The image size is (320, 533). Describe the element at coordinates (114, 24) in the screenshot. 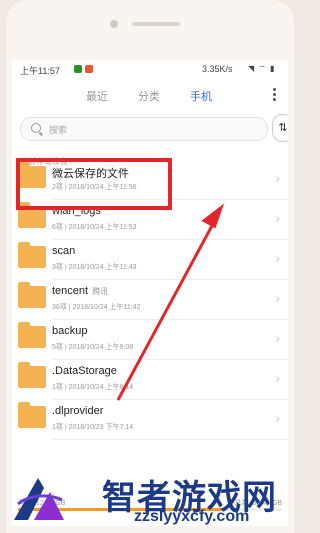

I see `front-camera` at that location.